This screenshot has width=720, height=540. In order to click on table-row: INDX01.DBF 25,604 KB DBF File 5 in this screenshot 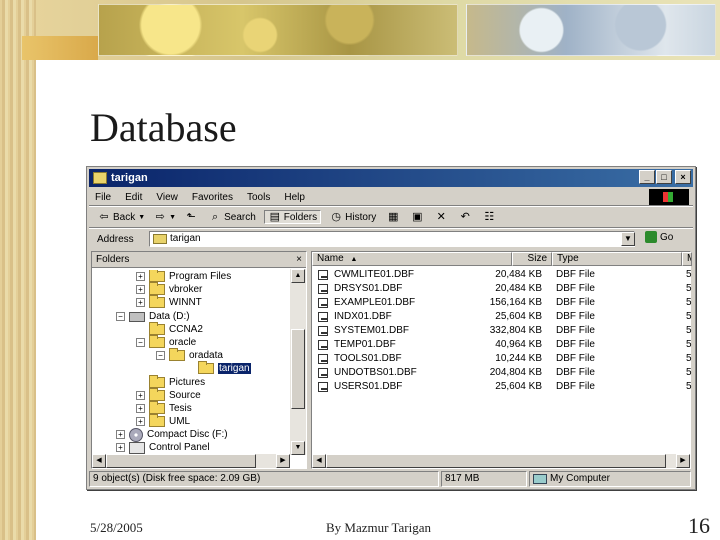, I will do `click(502, 317)`.